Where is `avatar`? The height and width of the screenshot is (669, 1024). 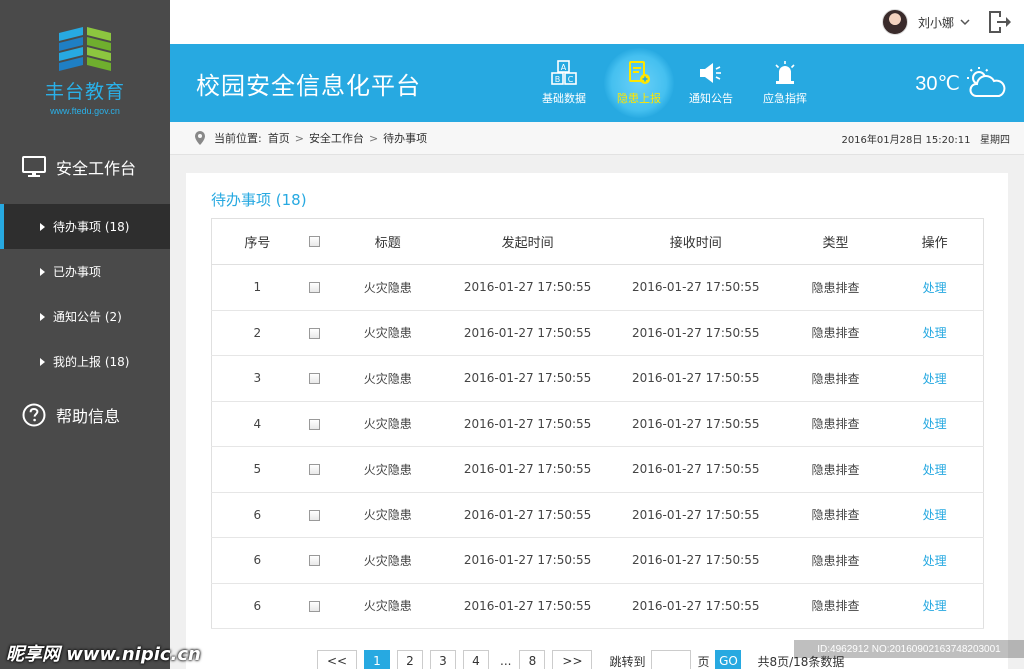 avatar is located at coordinates (894, 22).